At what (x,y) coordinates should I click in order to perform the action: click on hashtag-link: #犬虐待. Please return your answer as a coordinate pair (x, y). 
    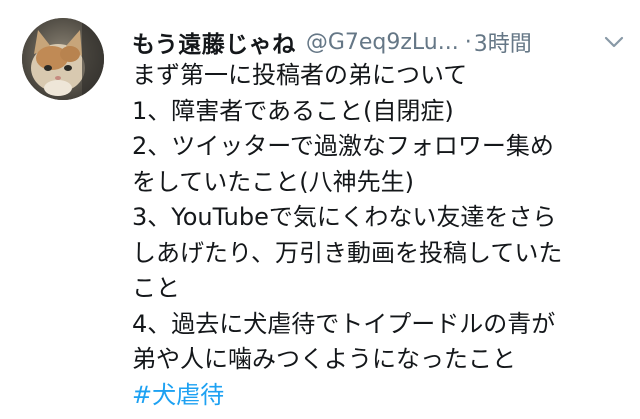
    Looking at the image, I should click on (381, 396).